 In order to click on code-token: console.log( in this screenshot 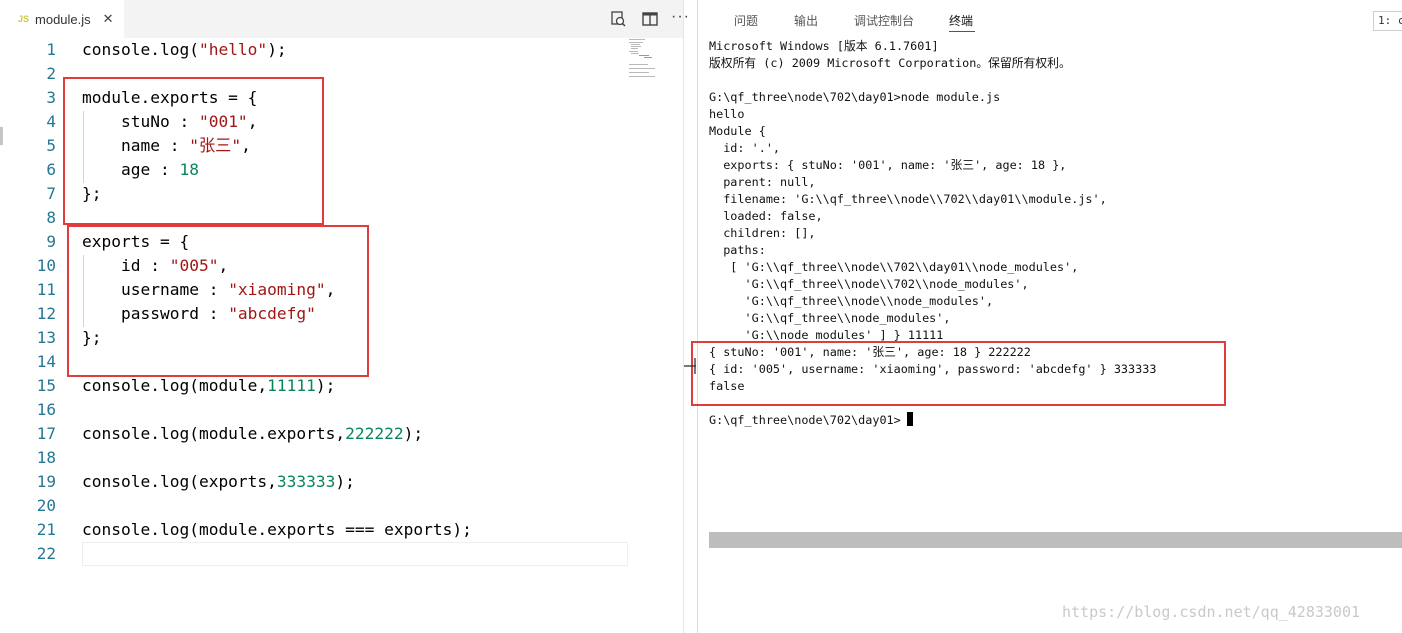, I will do `click(140, 49)`.